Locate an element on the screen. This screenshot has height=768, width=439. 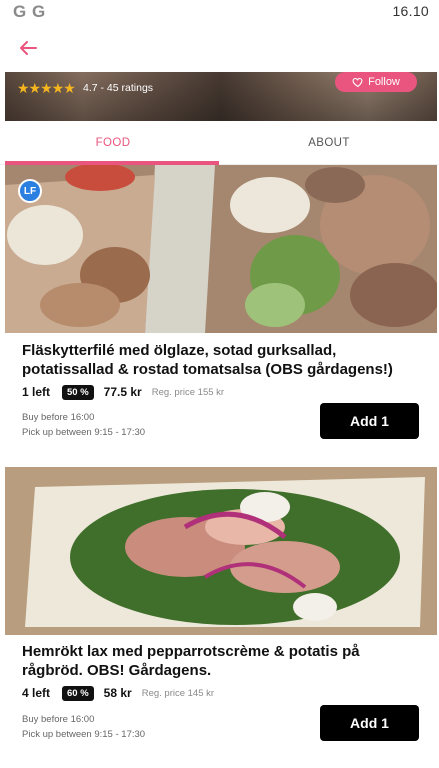
follow-button: Follow is located at coordinates (376, 82).